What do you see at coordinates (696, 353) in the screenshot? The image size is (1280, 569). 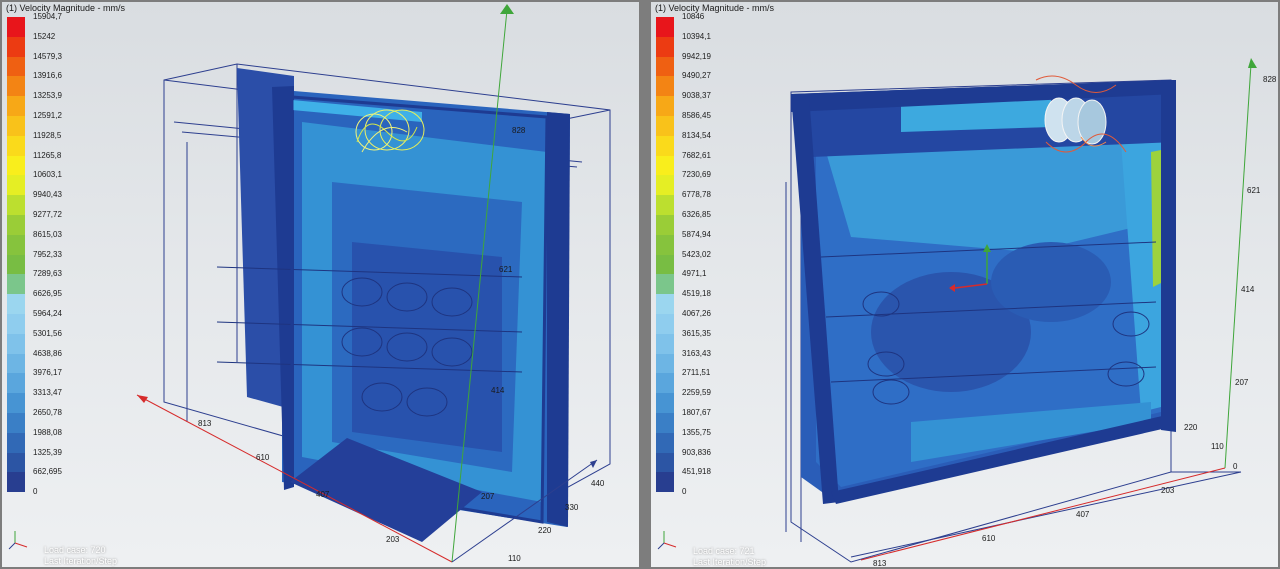 I see `legend-value: 3163,43` at bounding box center [696, 353].